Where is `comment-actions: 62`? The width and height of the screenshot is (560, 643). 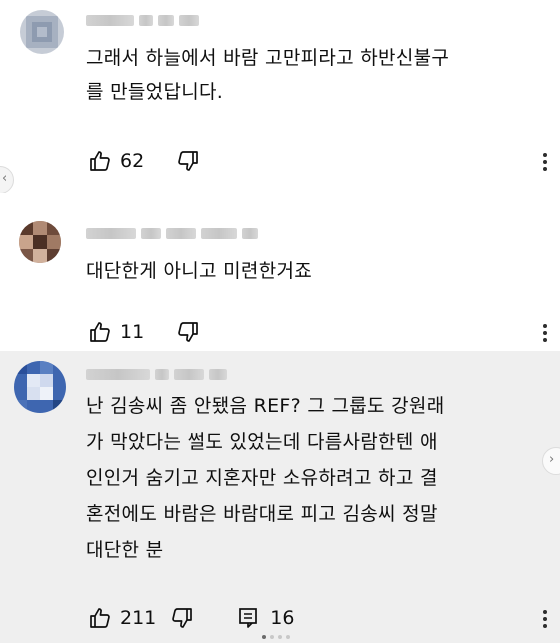 comment-actions: 62 is located at coordinates (144, 161).